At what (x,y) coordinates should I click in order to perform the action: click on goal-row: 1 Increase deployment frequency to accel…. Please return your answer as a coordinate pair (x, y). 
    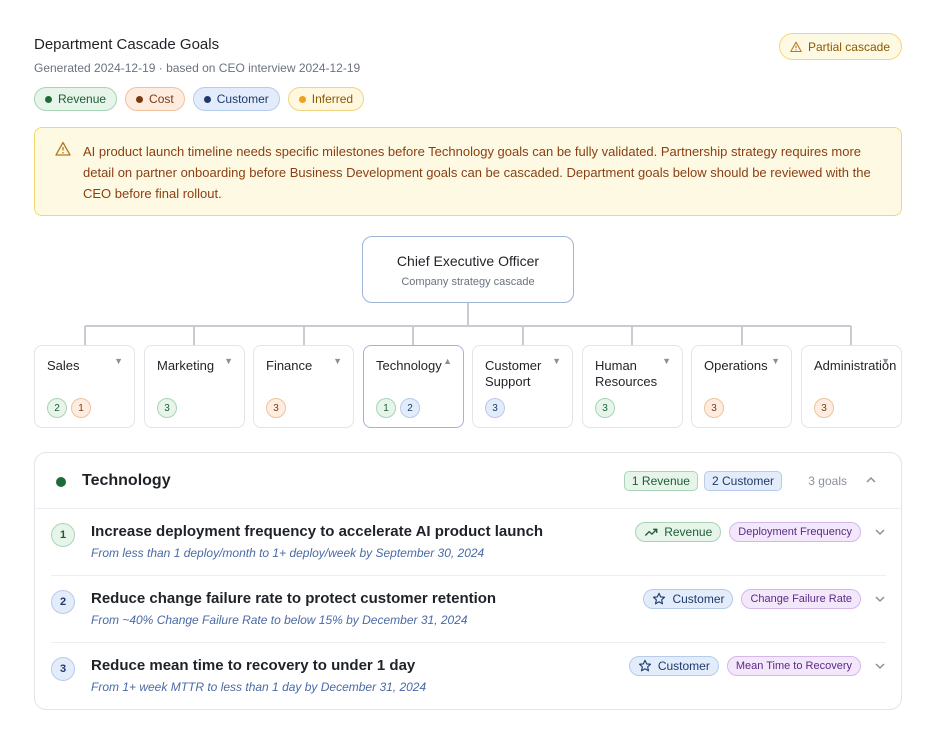
    Looking at the image, I should click on (468, 542).